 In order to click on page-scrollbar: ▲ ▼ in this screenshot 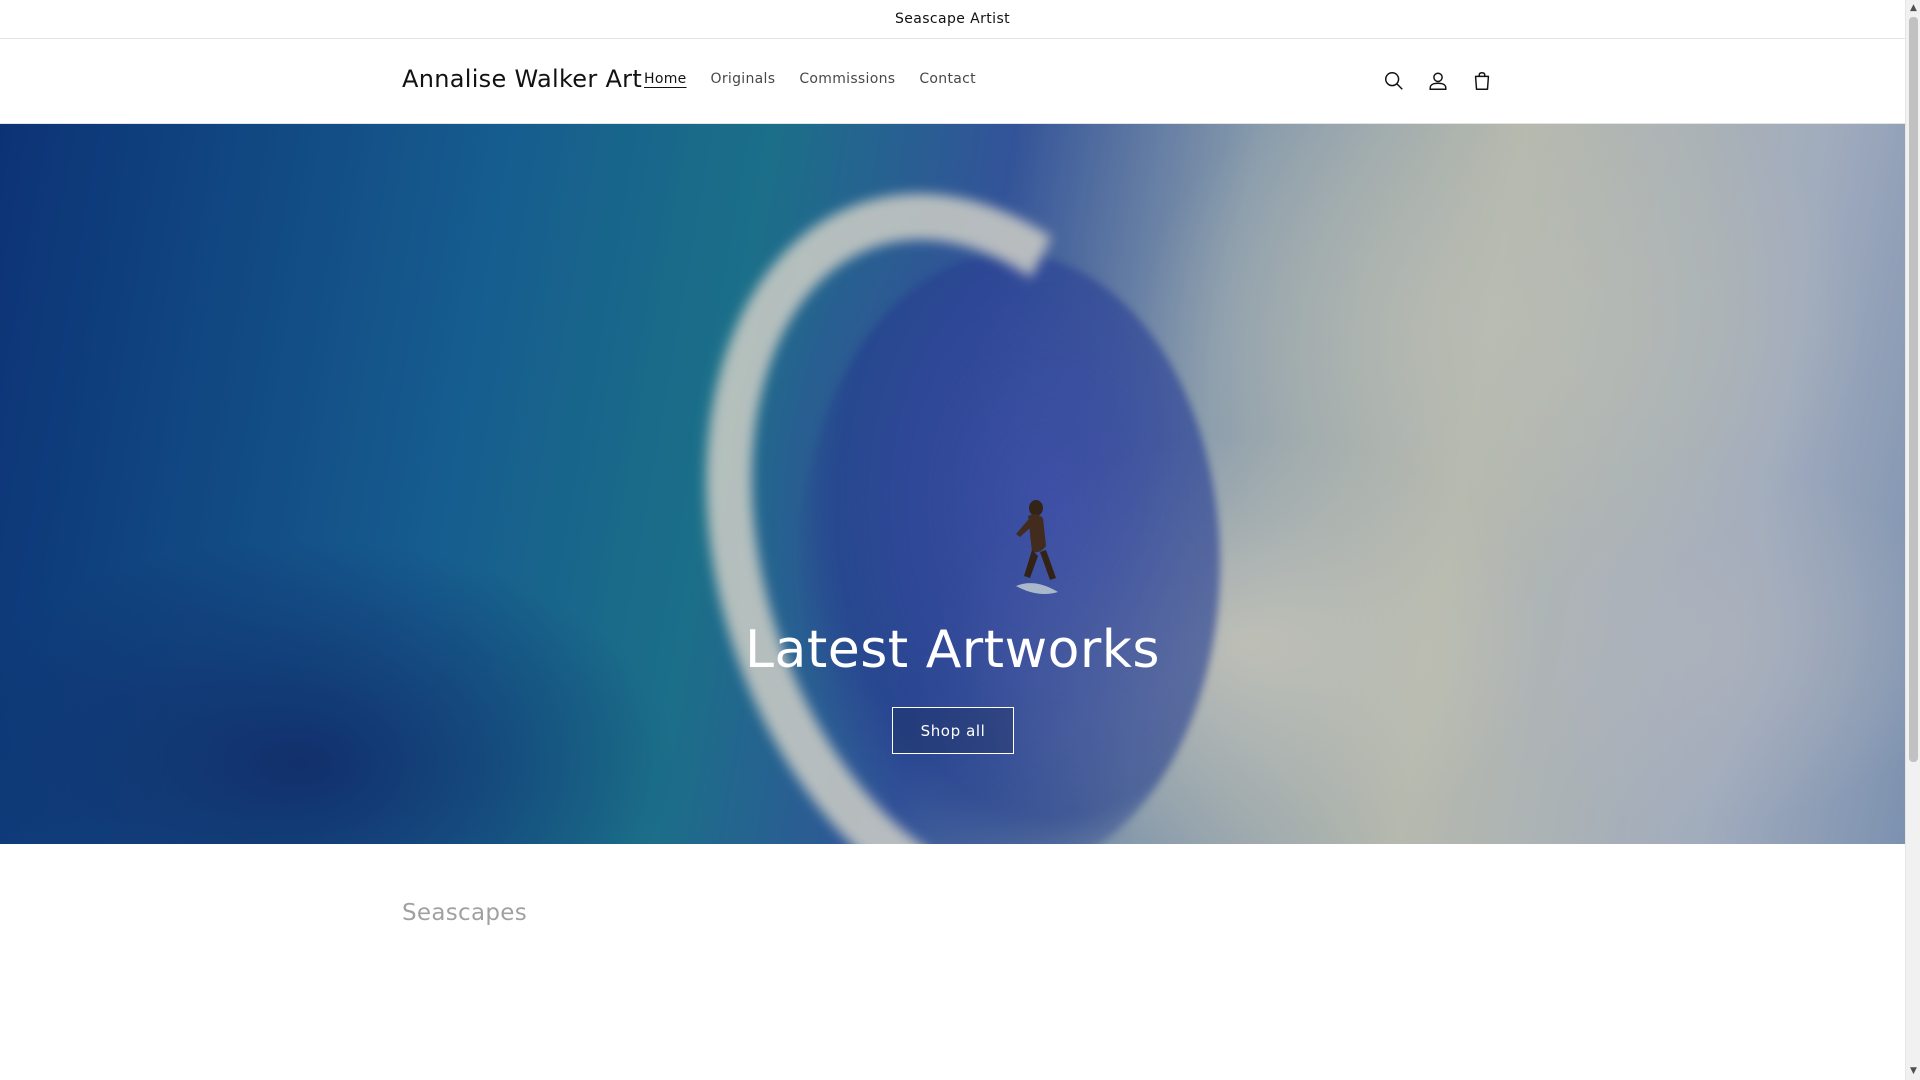, I will do `click(1912, 540)`.